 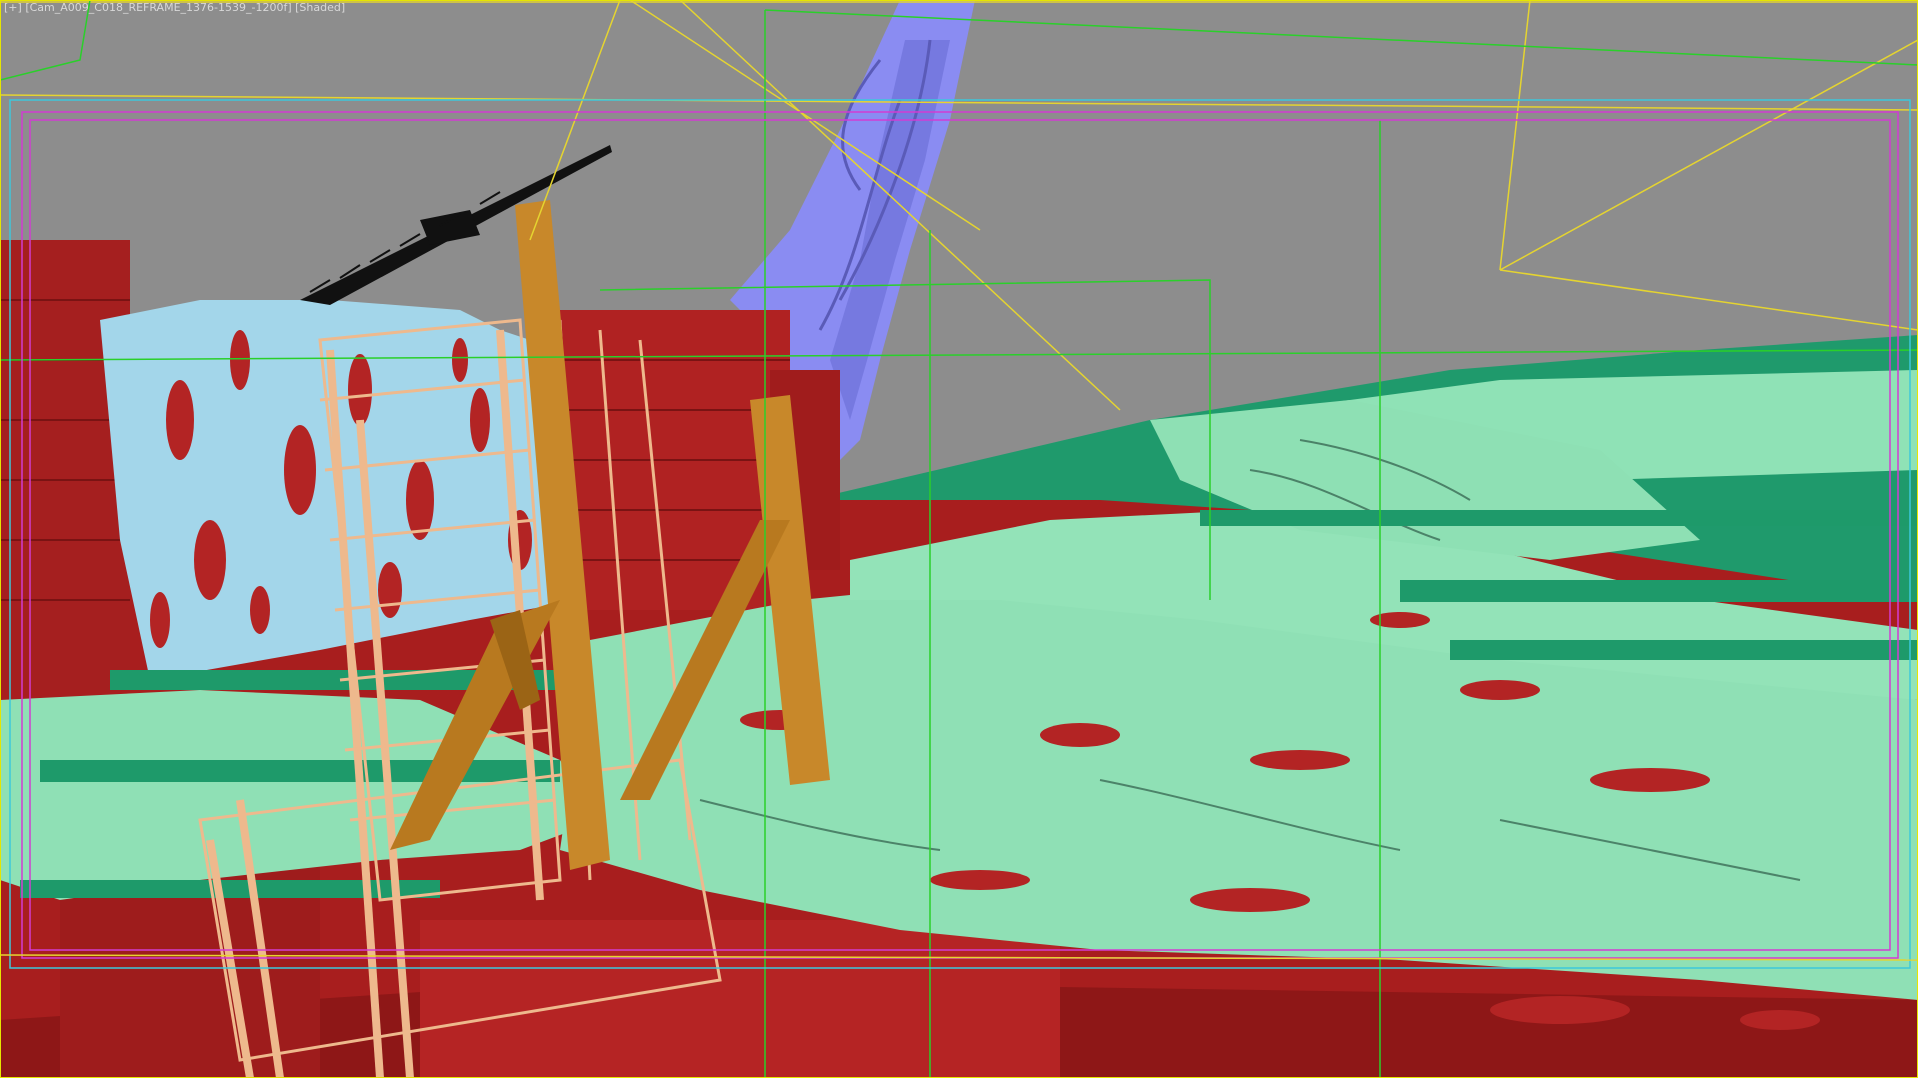 I want to click on viewport-menu-button: [+], so click(x=13, y=7).